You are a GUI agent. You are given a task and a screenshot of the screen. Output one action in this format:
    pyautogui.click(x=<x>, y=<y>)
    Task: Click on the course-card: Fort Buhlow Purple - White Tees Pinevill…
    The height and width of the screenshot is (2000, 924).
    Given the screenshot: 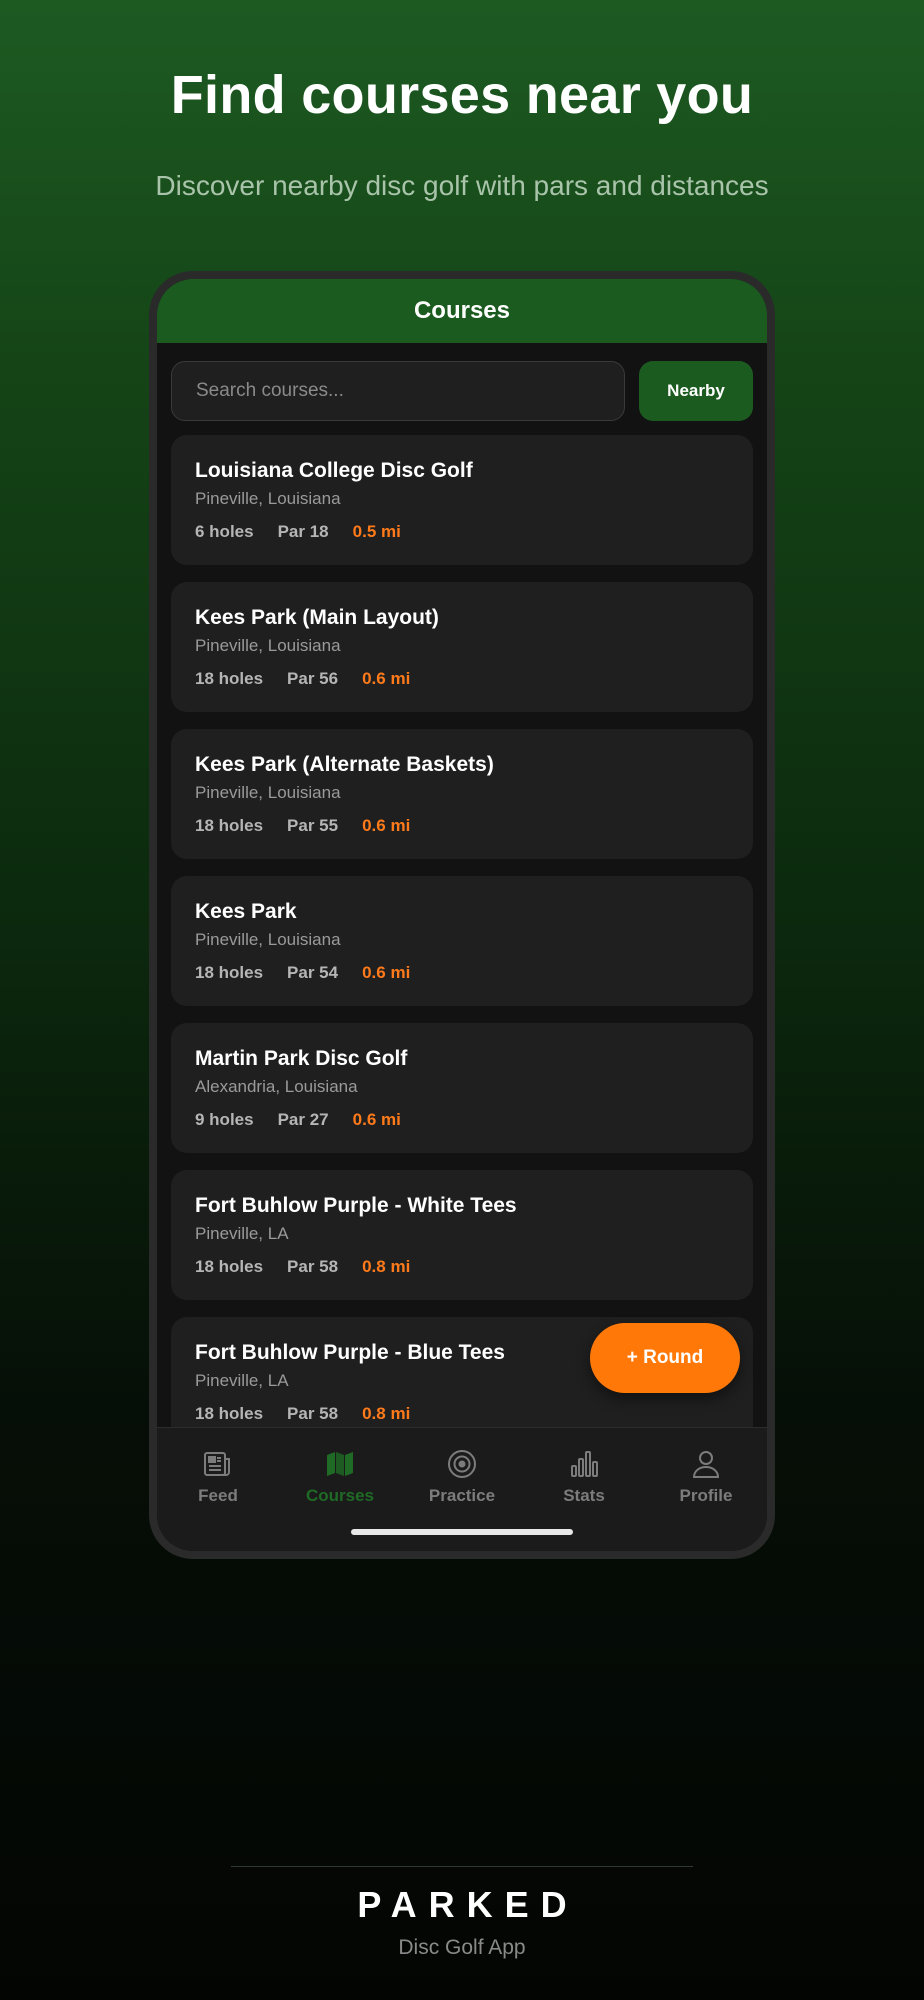 What is the action you would take?
    pyautogui.click(x=462, y=1235)
    